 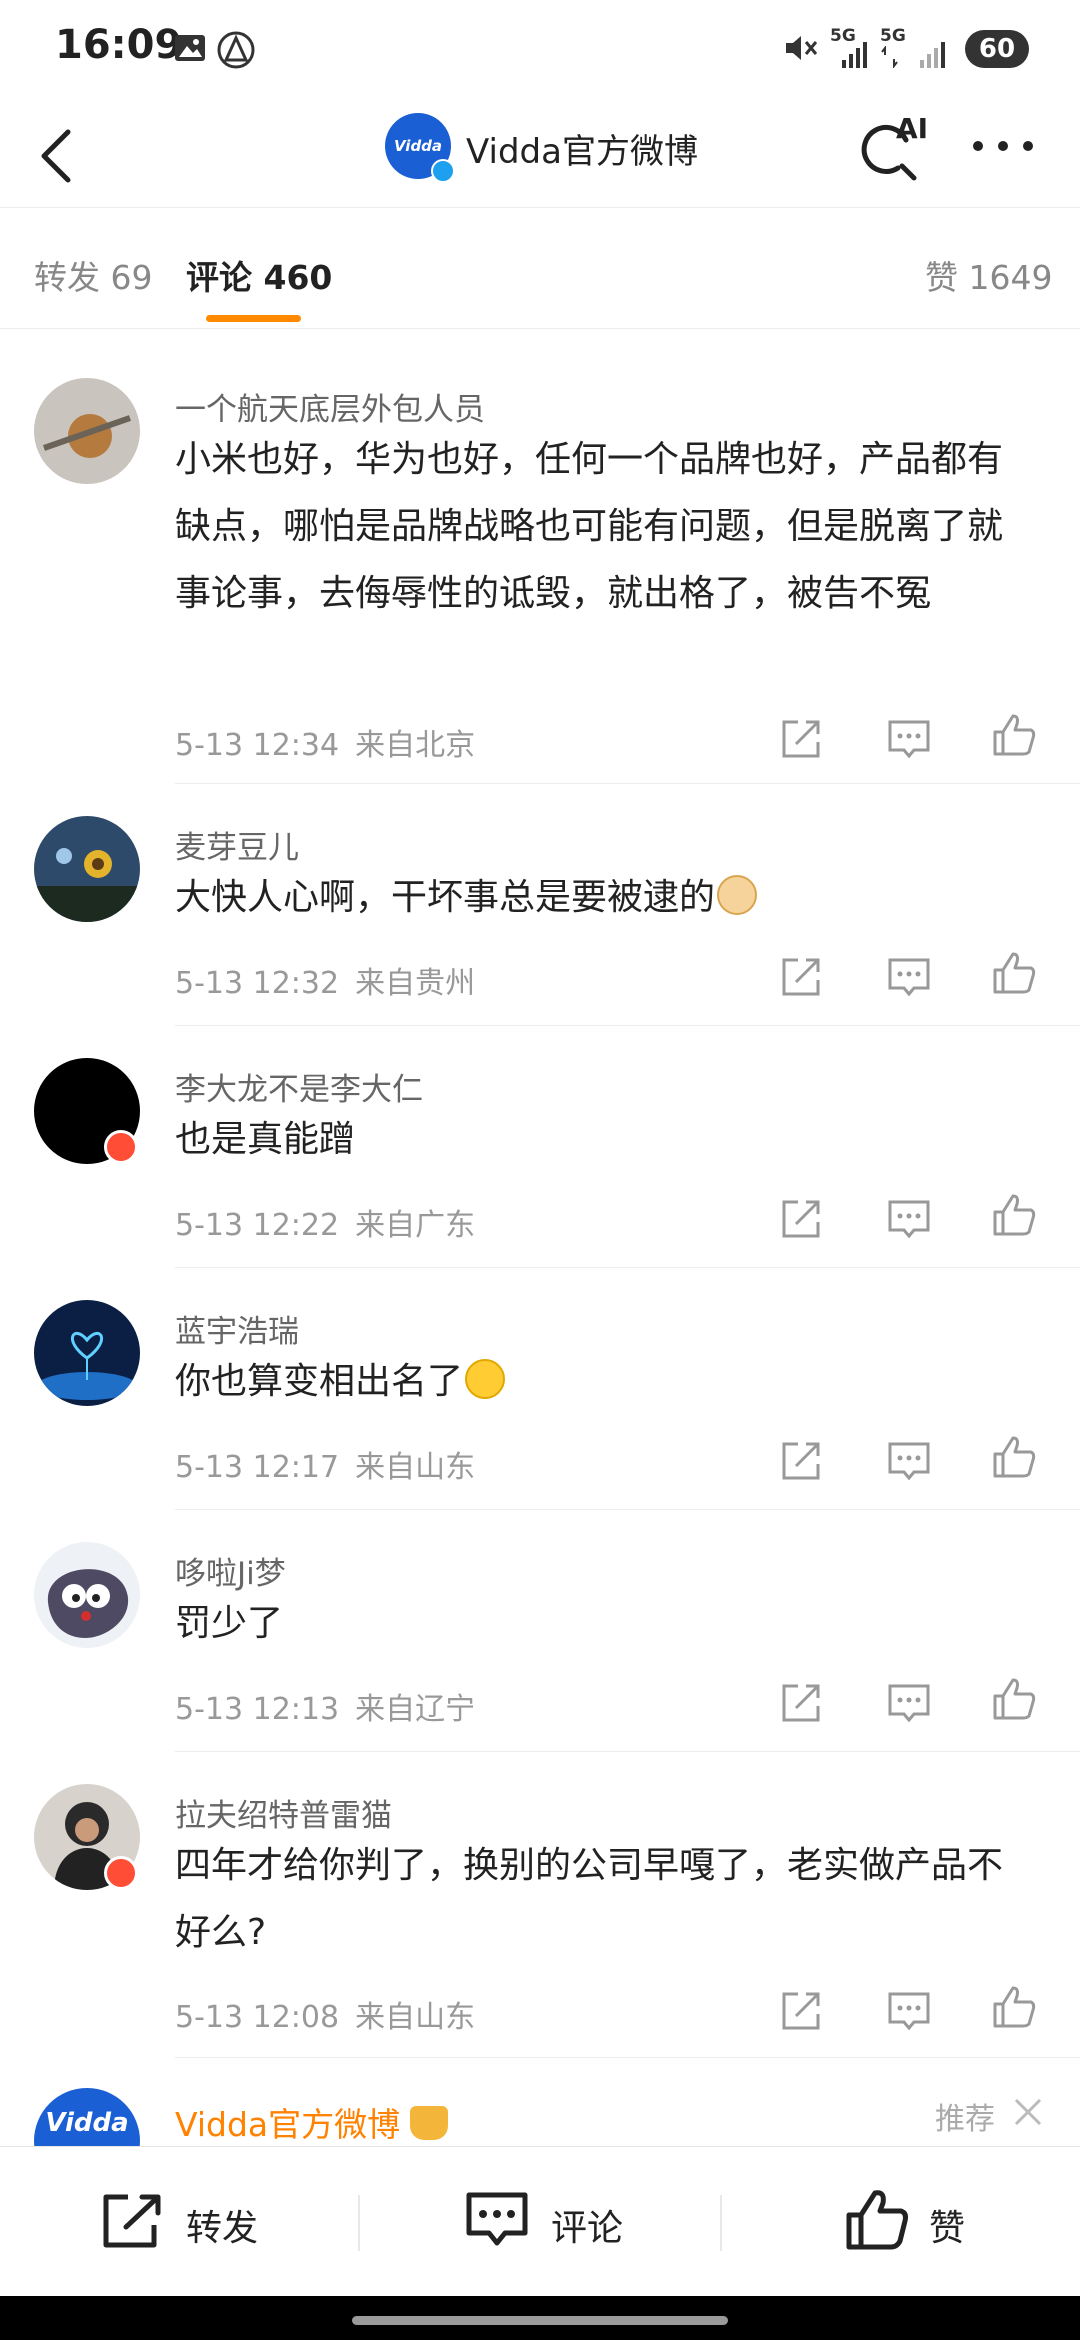 I want to click on account-avatar: Vidda, so click(x=420, y=148).